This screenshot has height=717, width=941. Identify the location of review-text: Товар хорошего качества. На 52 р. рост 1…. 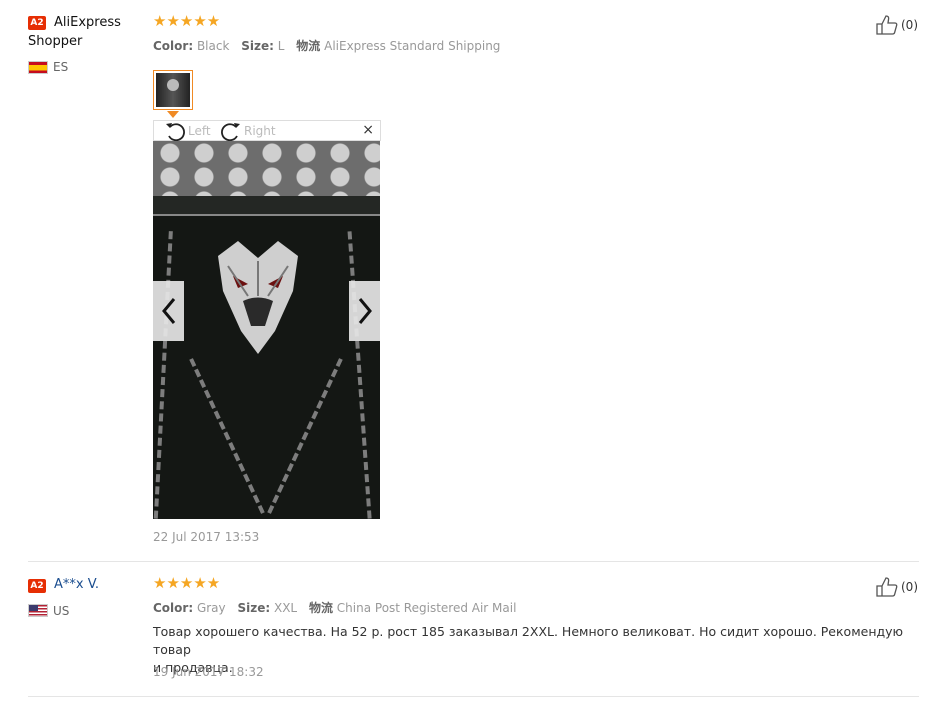
(533, 650).